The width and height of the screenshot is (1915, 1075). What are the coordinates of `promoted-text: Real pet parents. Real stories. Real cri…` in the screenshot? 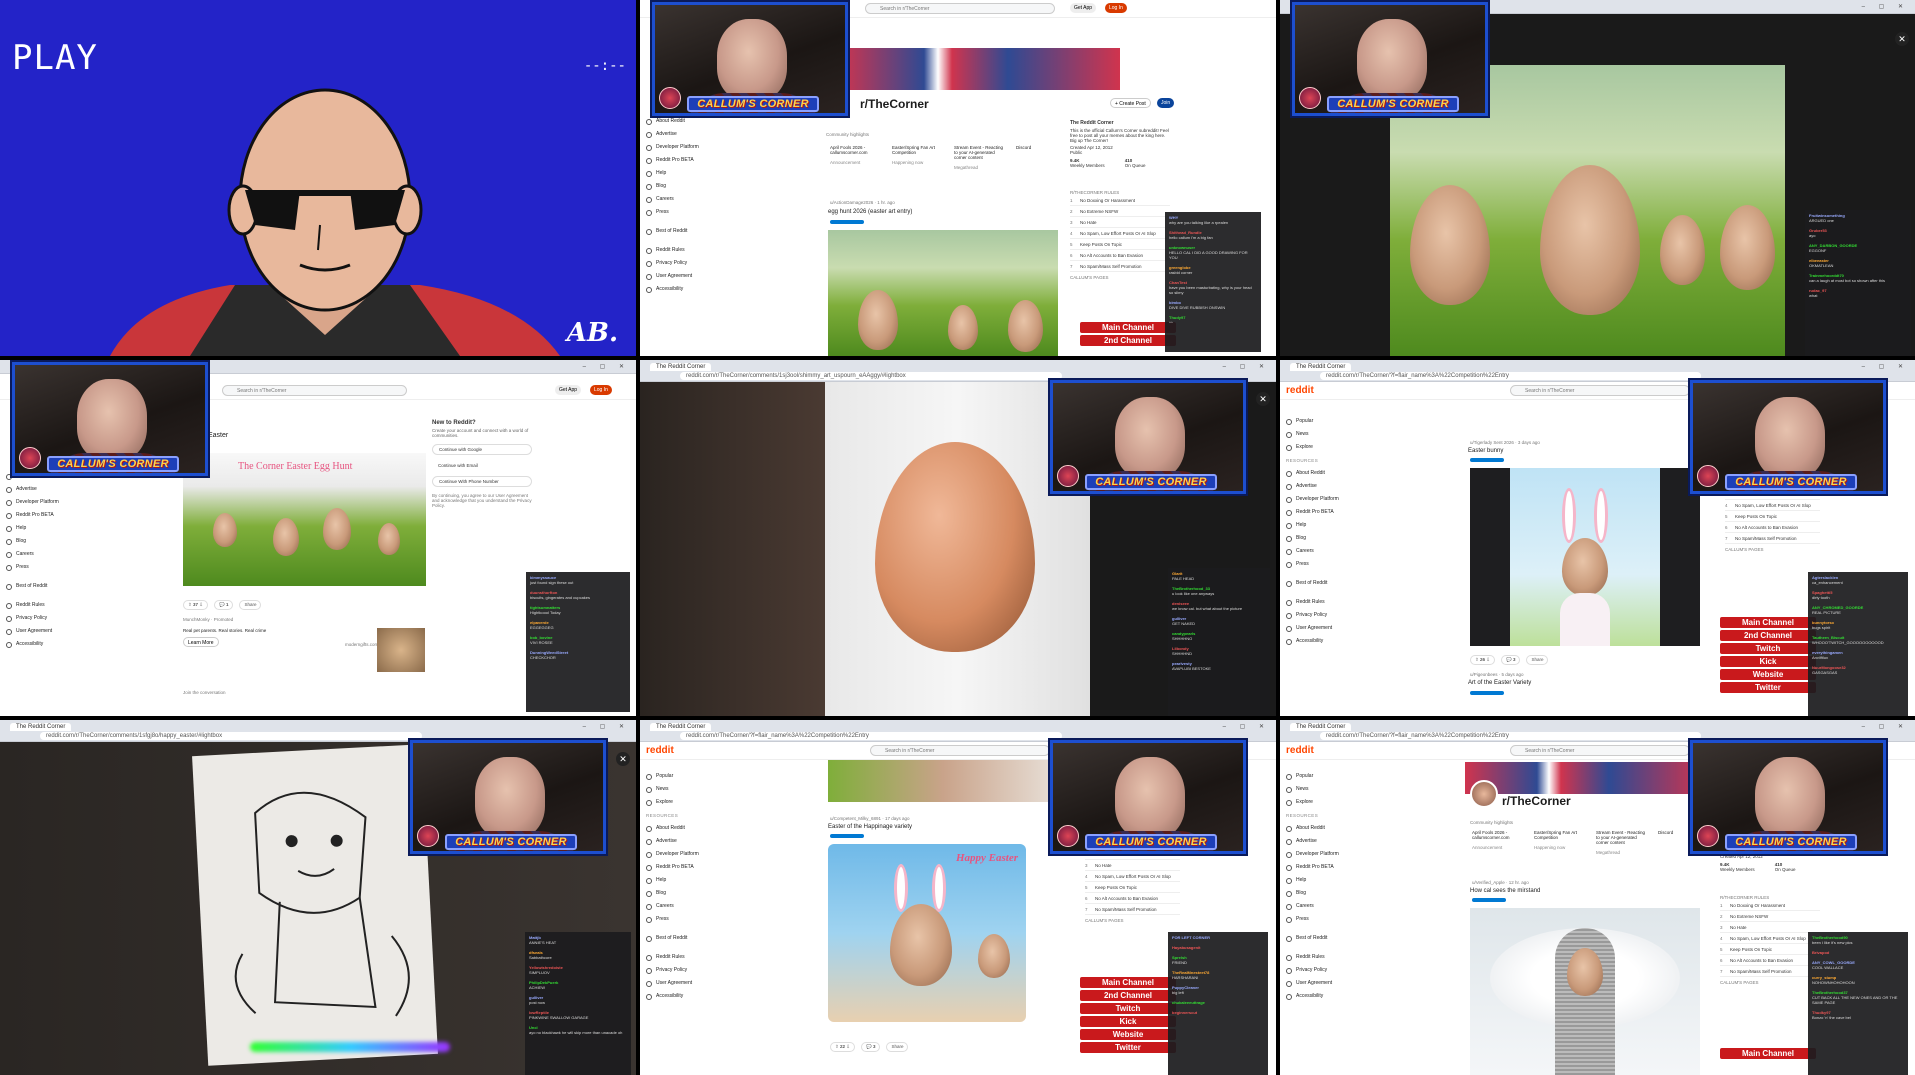 It's located at (224, 630).